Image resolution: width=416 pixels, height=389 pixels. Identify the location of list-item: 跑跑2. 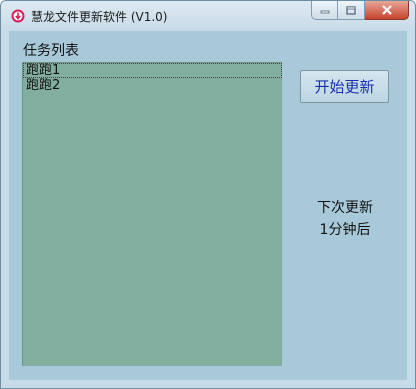
(152, 85).